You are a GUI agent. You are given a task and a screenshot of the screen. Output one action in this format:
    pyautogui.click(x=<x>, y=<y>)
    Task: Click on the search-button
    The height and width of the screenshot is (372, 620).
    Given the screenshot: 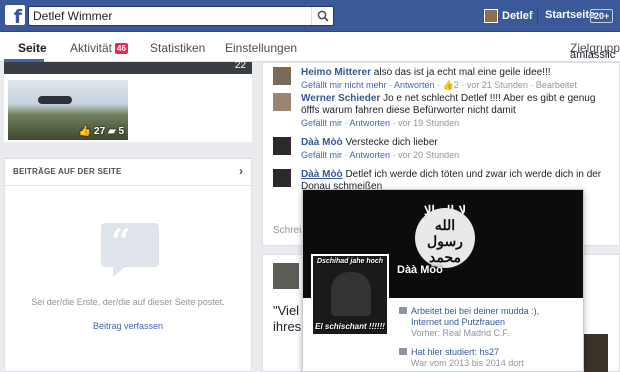 What is the action you would take?
    pyautogui.click(x=322, y=16)
    